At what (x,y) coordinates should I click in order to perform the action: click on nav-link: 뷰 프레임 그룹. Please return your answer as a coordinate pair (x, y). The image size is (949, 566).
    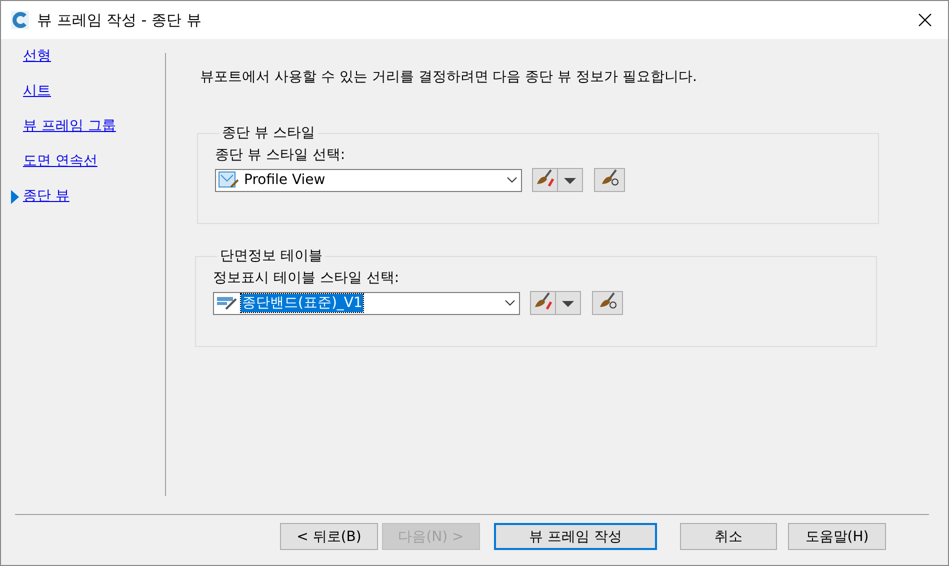
    Looking at the image, I should click on (69, 126).